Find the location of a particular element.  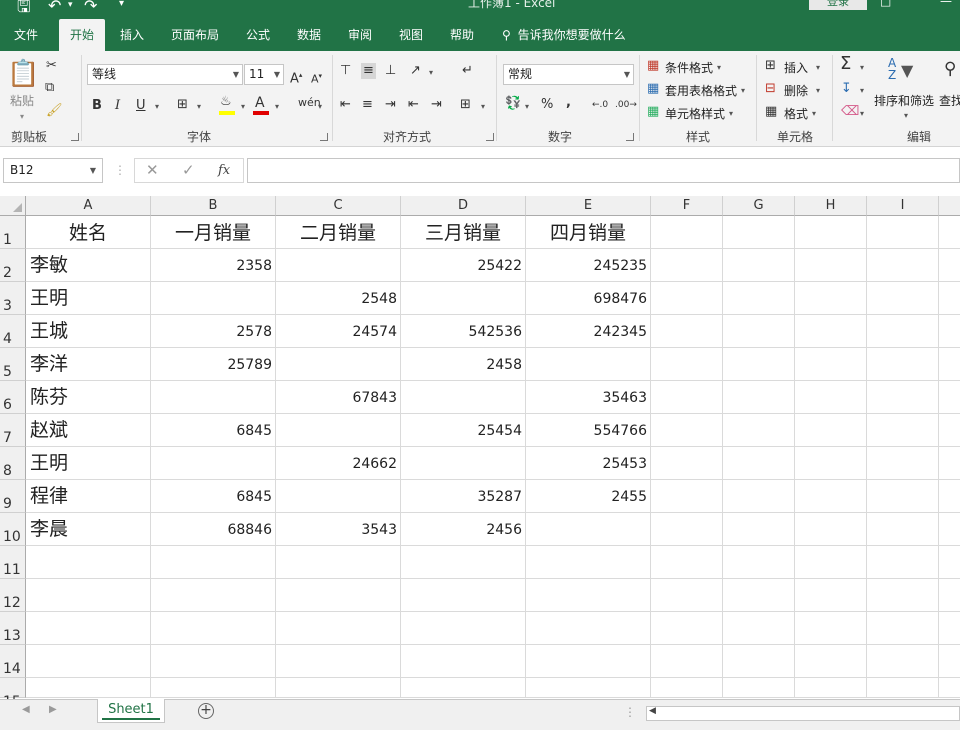

value-cell: 2358 is located at coordinates (213, 265).